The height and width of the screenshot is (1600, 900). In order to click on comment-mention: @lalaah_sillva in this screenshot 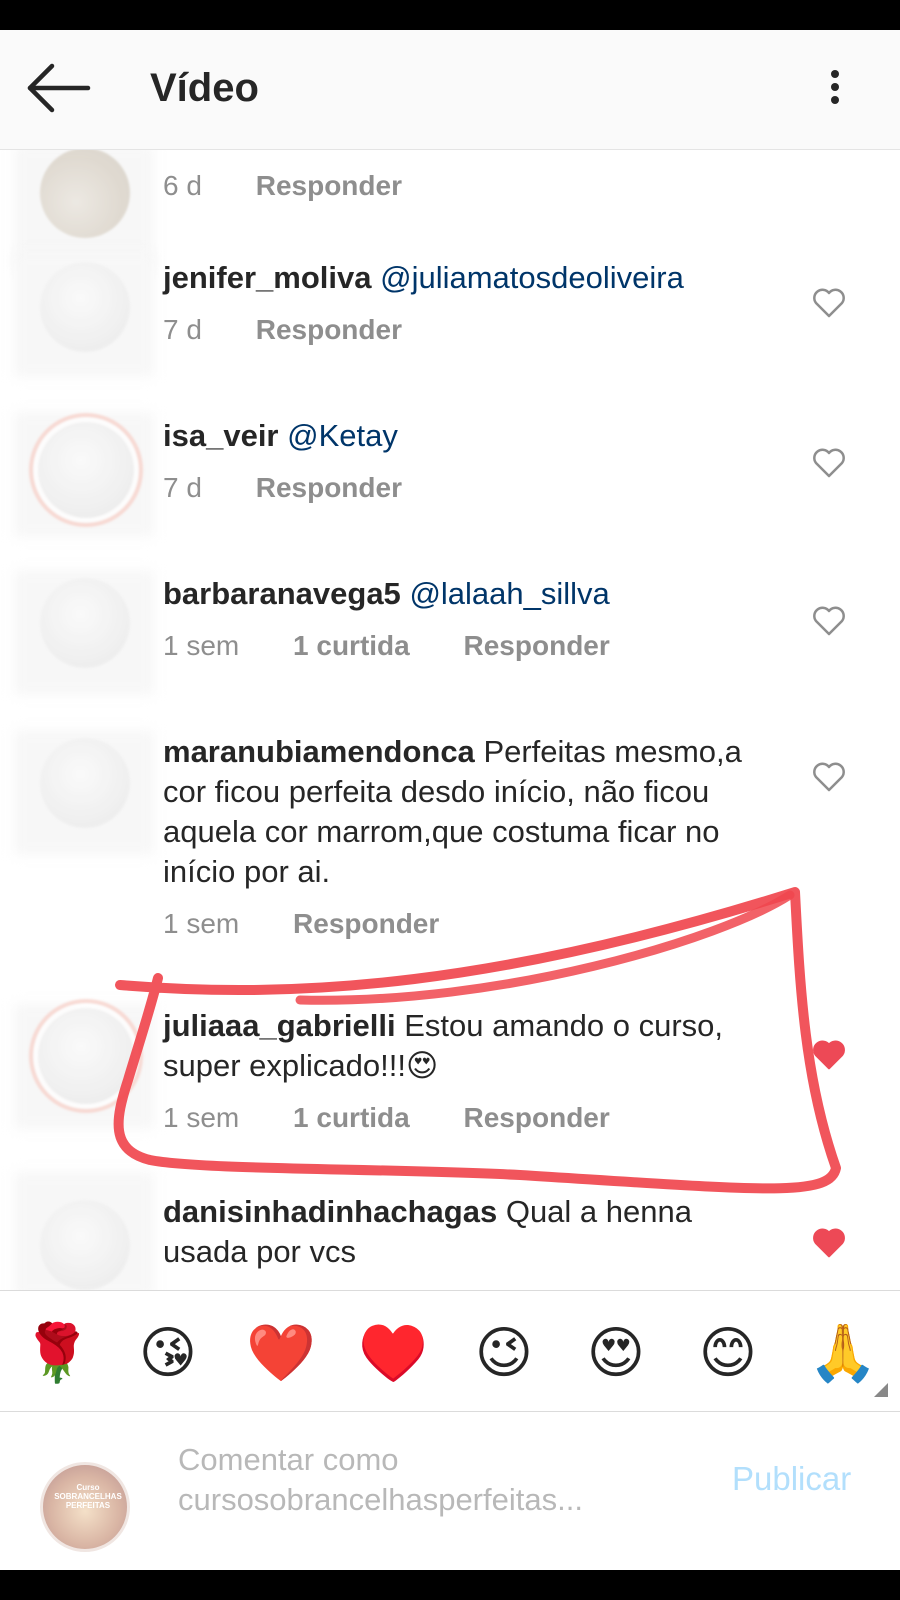, I will do `click(509, 593)`.